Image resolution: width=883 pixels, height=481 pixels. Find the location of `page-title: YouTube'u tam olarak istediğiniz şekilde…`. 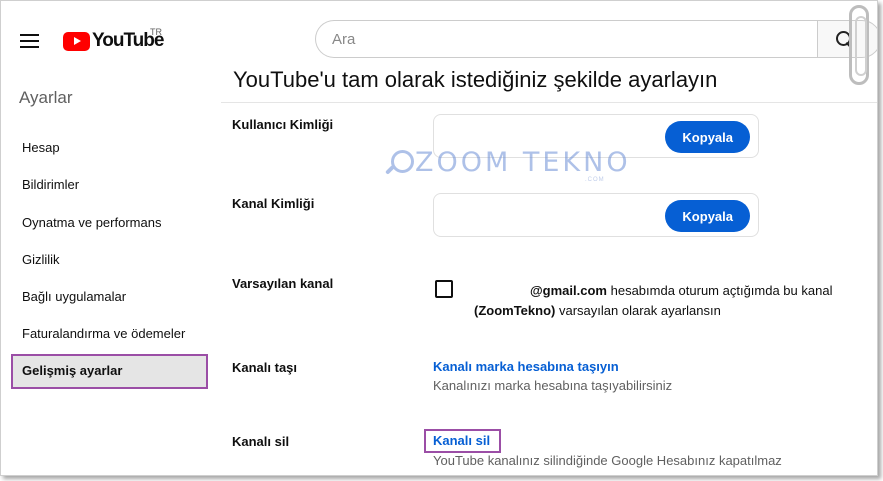

page-title: YouTube'u tam olarak istediğiniz şekilde… is located at coordinates (475, 79).